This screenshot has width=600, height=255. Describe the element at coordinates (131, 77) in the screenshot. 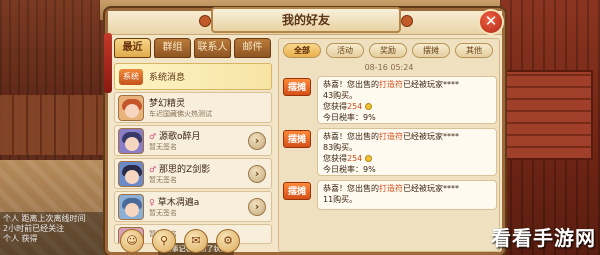

I see `system-badge: 系统` at that location.